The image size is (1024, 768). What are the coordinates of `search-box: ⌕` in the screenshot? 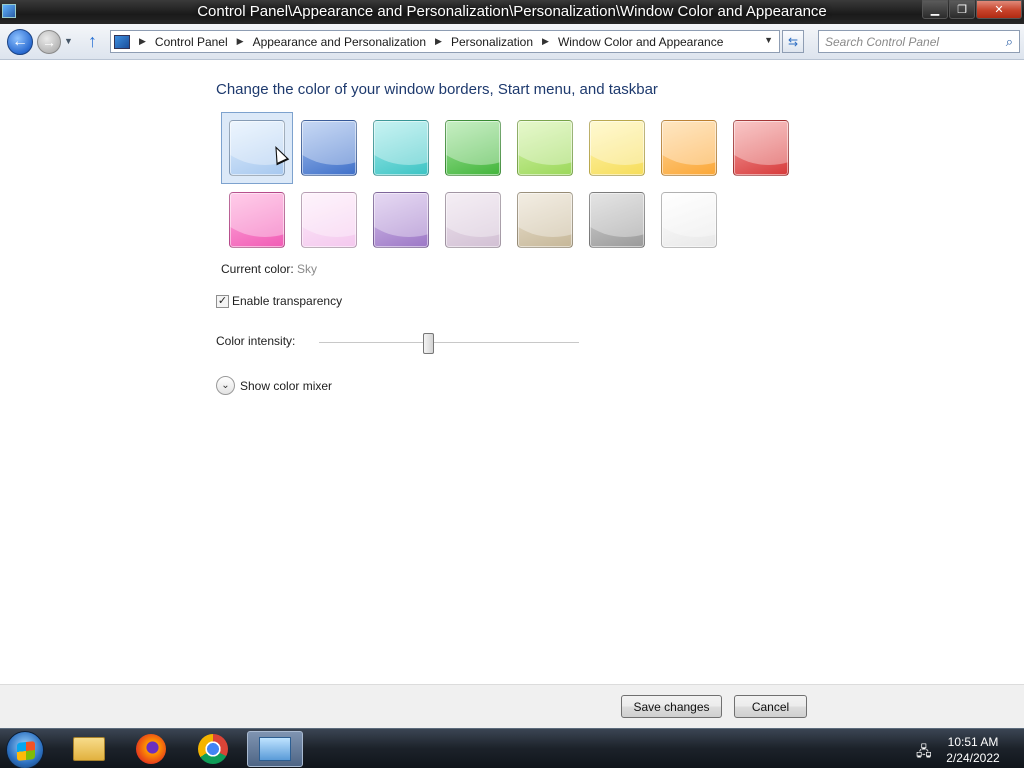 It's located at (919, 41).